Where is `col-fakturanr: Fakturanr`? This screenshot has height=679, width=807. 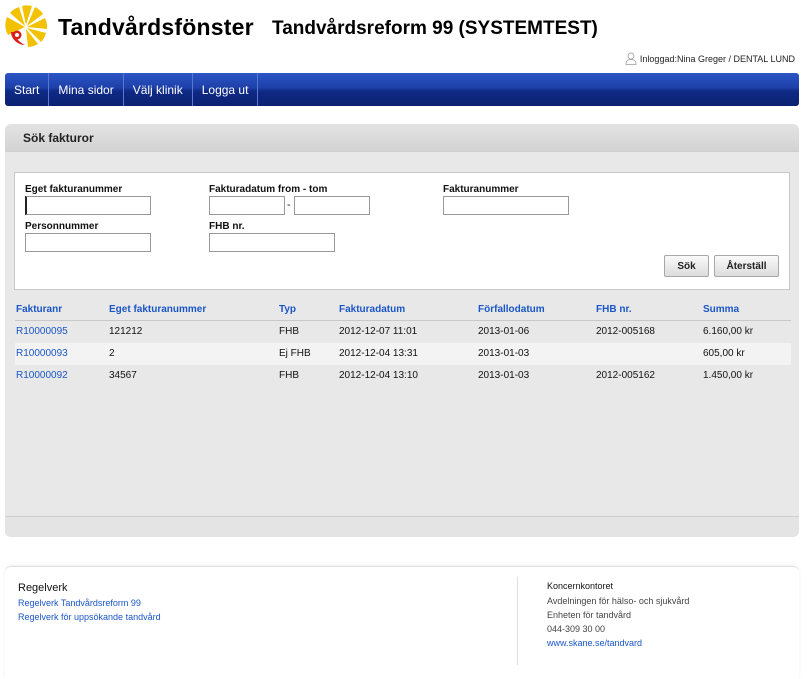
col-fakturanr: Fakturanr is located at coordinates (39, 309).